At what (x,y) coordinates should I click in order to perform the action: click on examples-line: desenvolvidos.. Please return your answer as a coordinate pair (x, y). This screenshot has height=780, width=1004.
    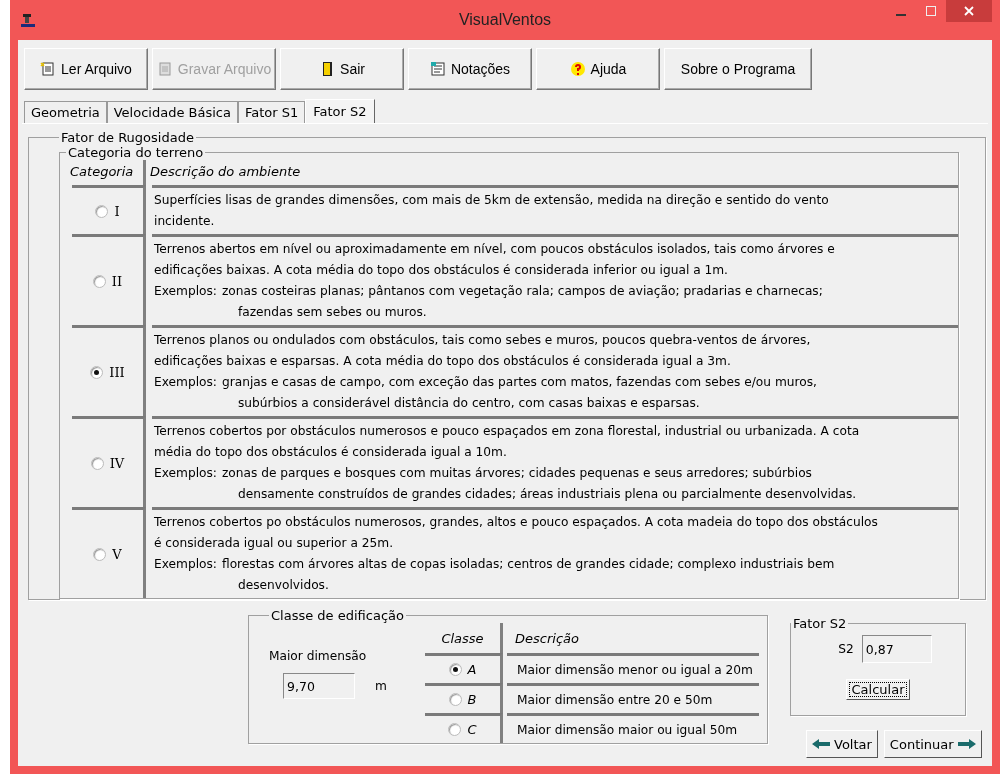
    Looking at the image, I should click on (283, 585).